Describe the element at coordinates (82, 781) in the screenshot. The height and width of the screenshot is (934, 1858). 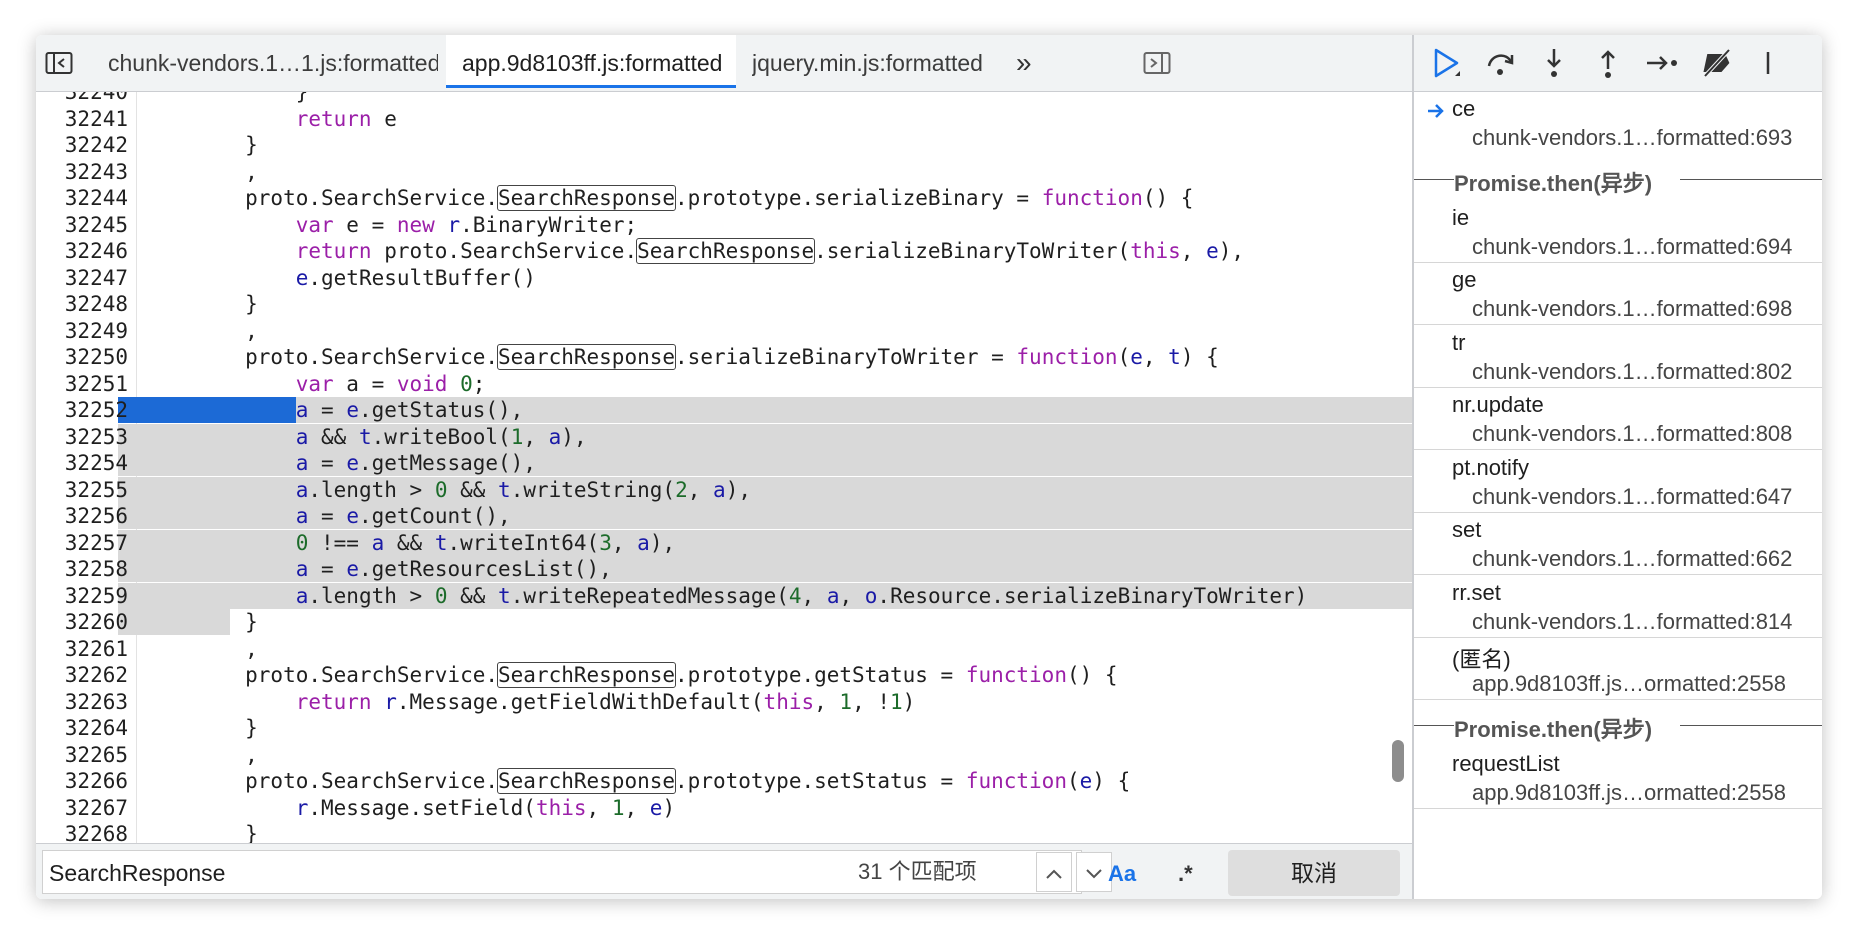
I see `line-number: 32266` at that location.